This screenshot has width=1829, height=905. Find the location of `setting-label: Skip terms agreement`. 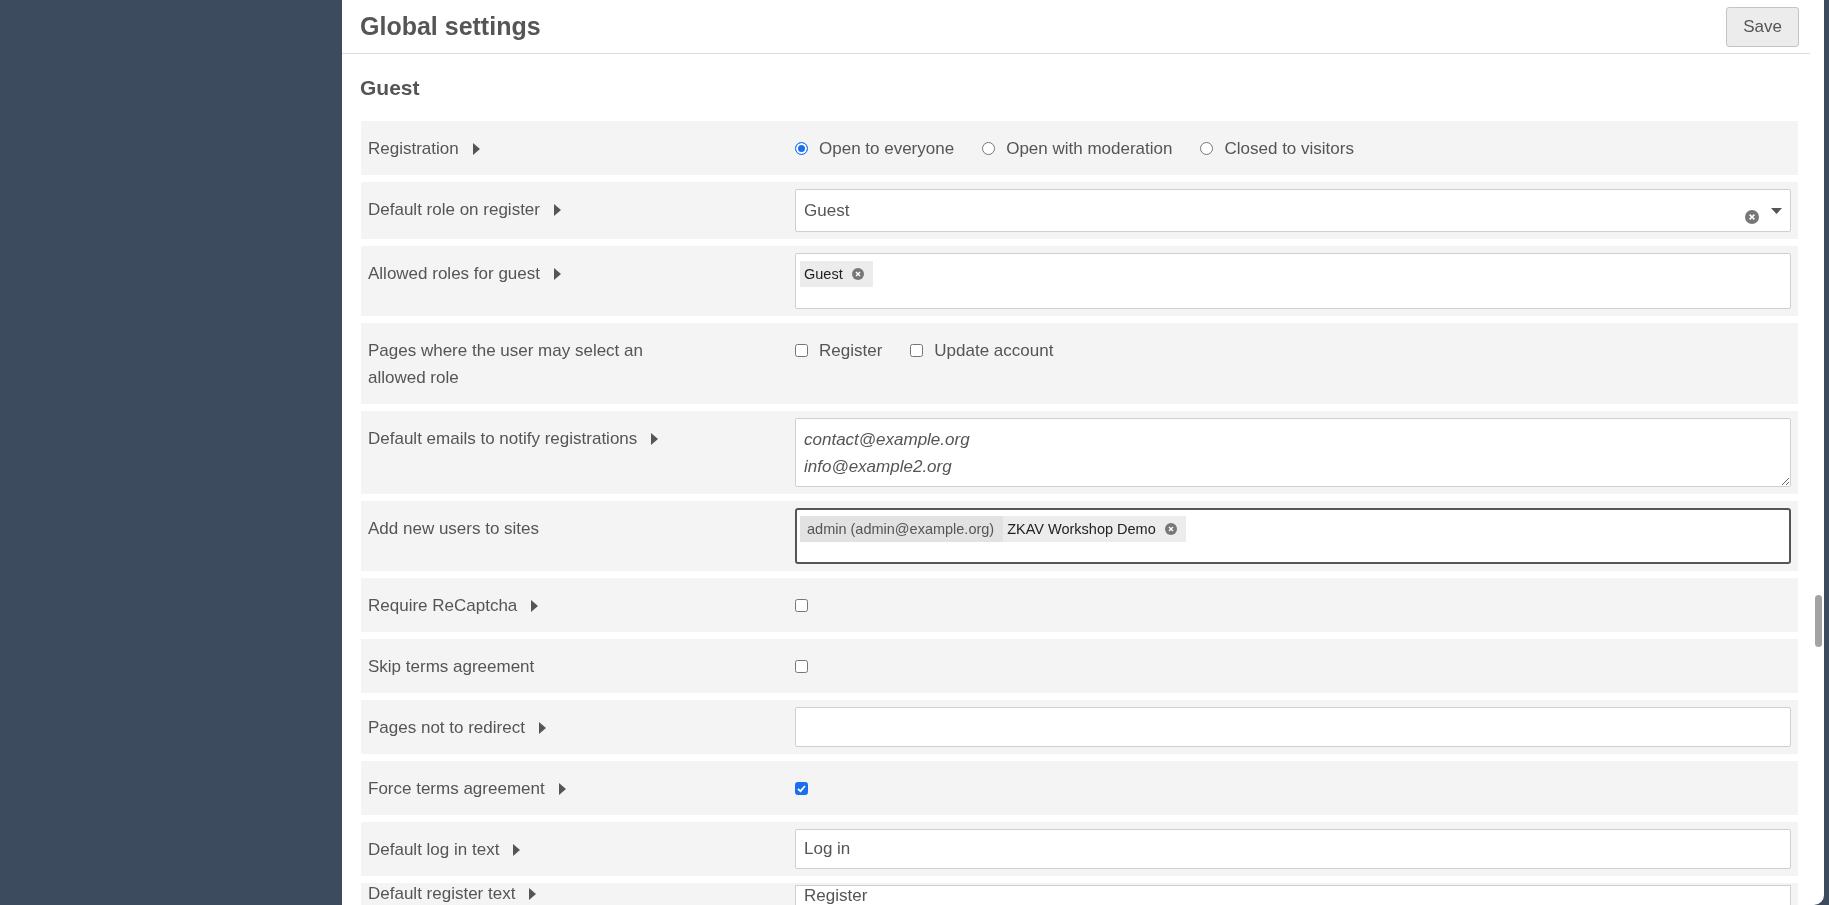

setting-label: Skip terms agreement is located at coordinates (451, 667).